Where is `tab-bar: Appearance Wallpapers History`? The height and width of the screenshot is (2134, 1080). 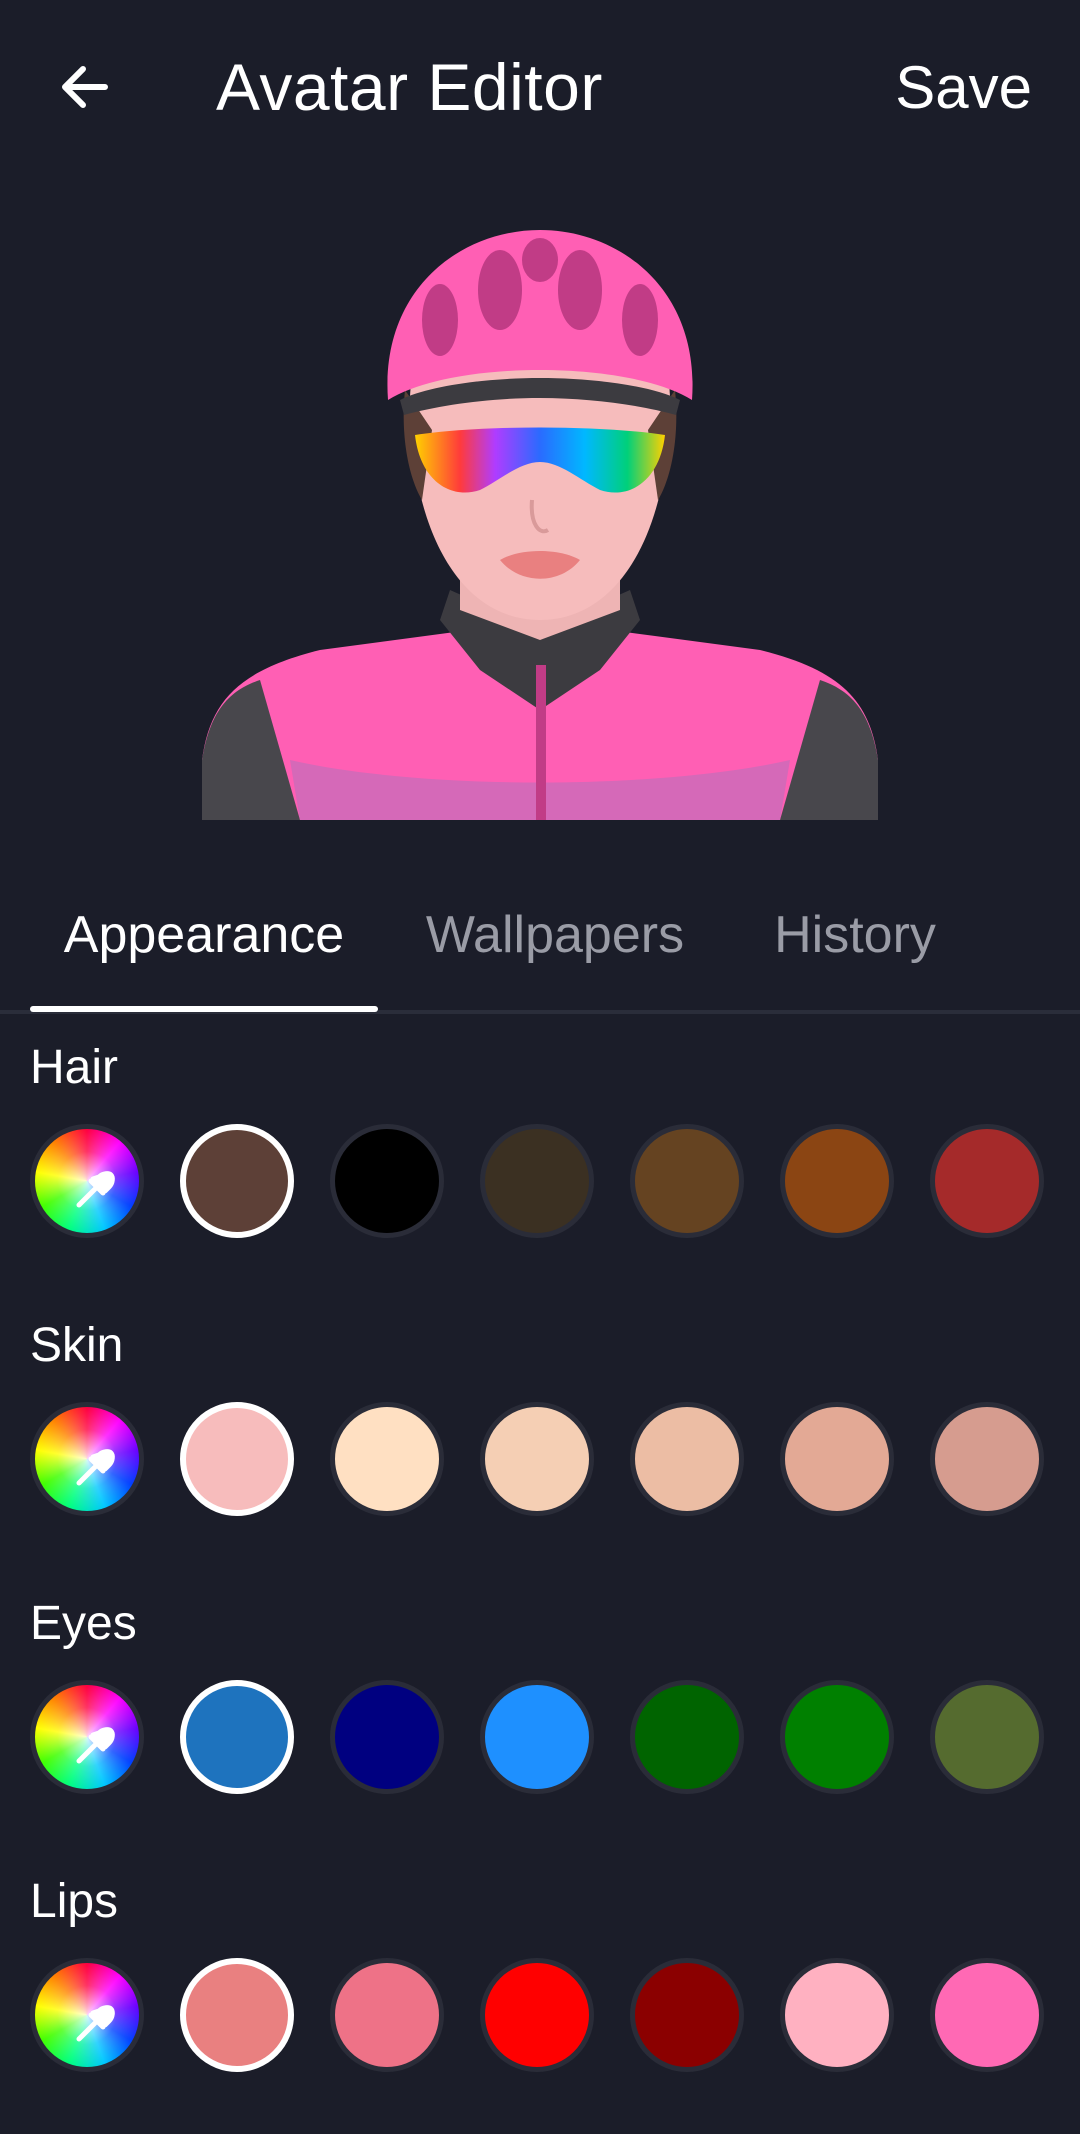 tab-bar: Appearance Wallpapers History is located at coordinates (540, 937).